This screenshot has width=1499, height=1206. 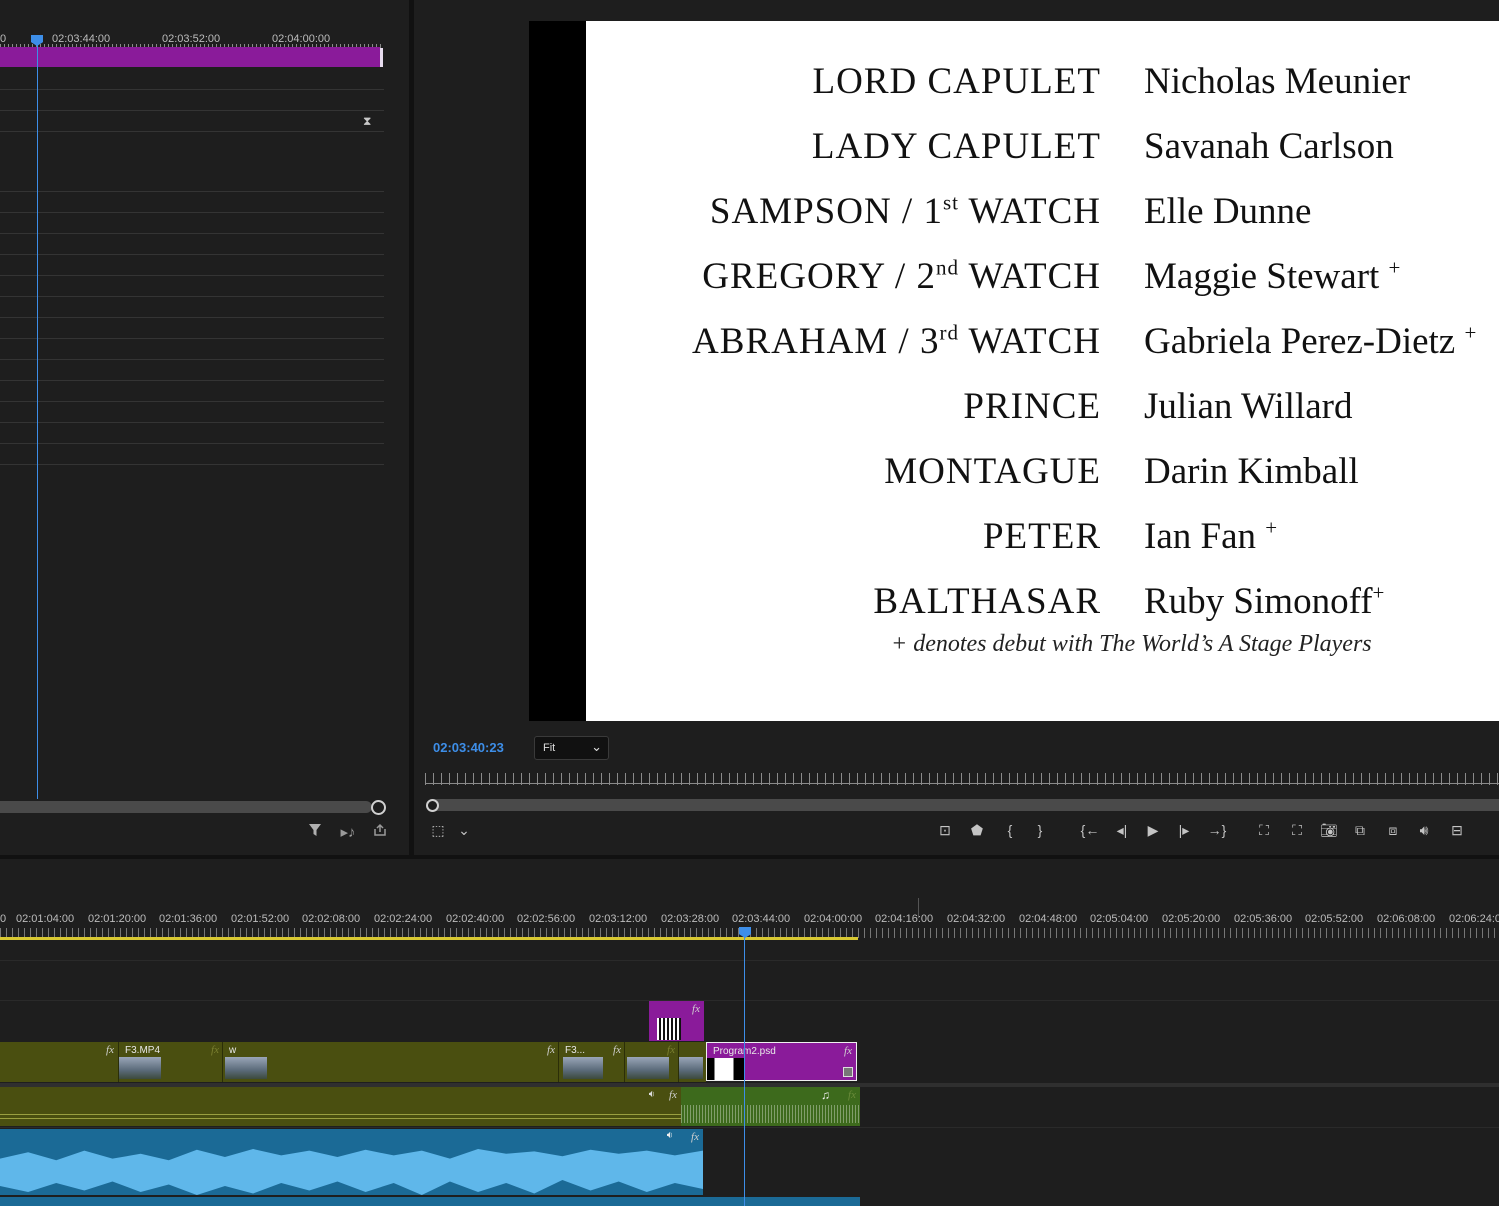 What do you see at coordinates (351, 1162) in the screenshot?
I see `timeline-audio-clip-waveform: 🔉︎ fx` at bounding box center [351, 1162].